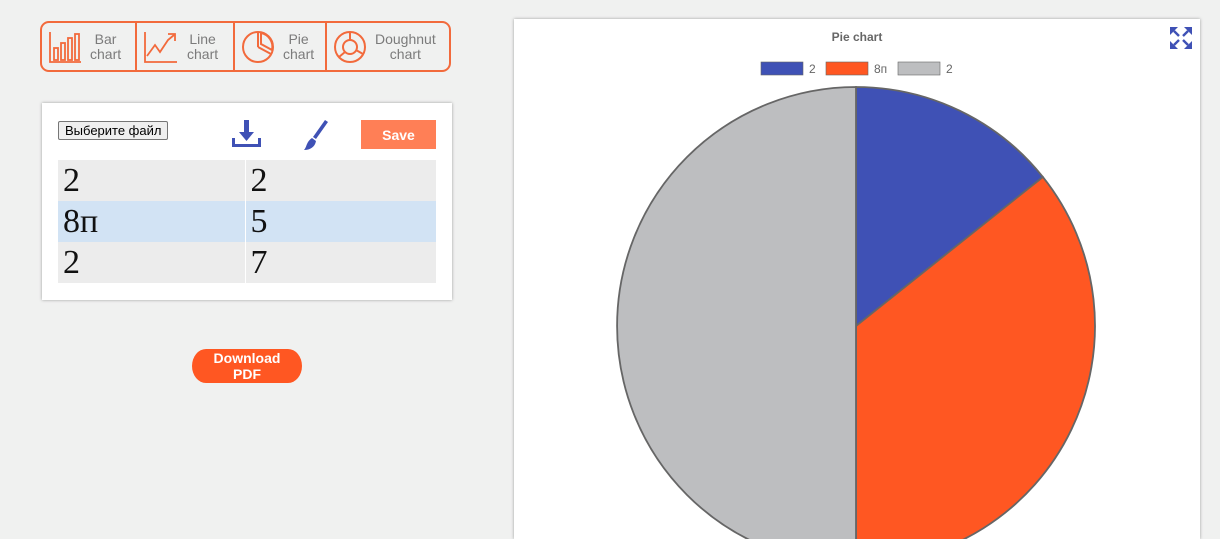 Image resolution: width=1220 pixels, height=539 pixels. What do you see at coordinates (340, 262) in the screenshot?
I see `row-value-cell: 7` at bounding box center [340, 262].